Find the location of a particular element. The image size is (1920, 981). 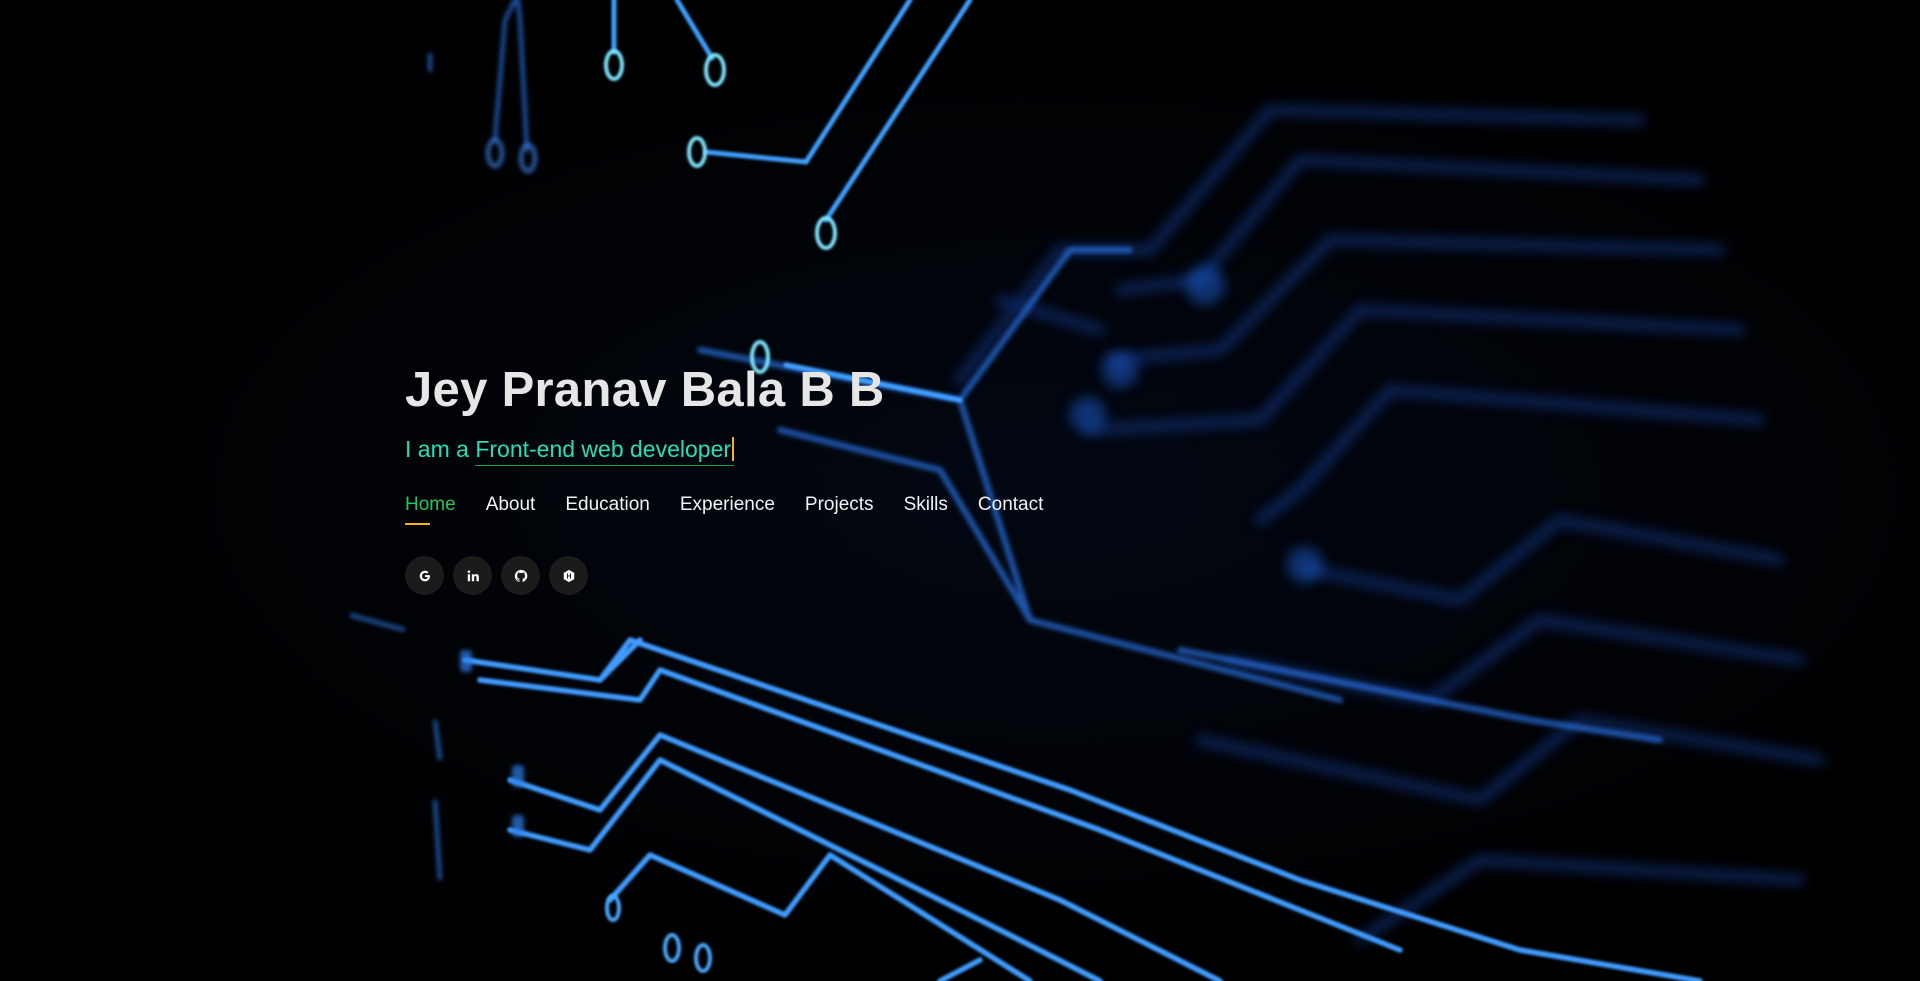

google-icon is located at coordinates (424, 575).